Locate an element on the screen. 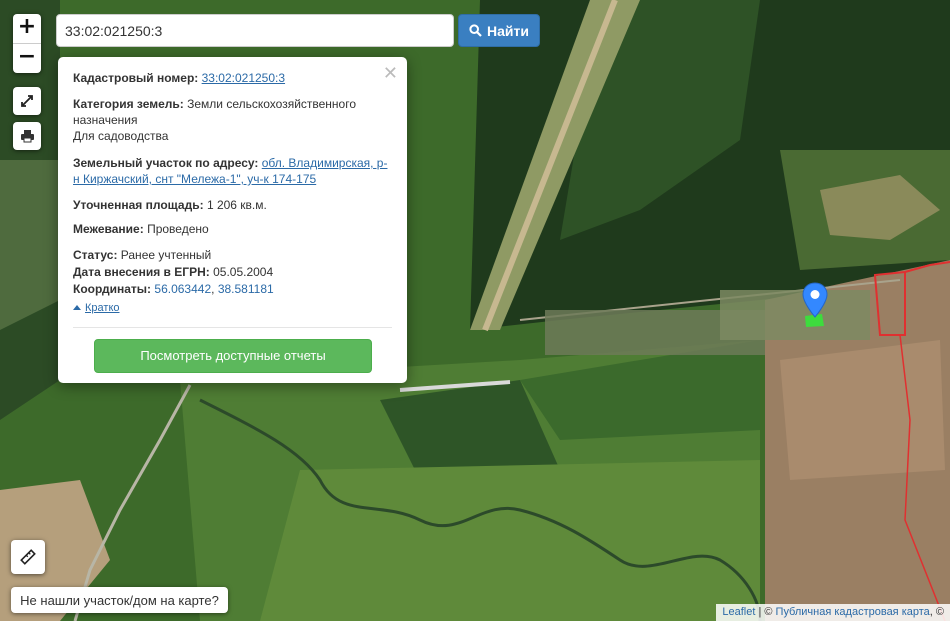  egrn-value: 05.05.2004 is located at coordinates (243, 272).